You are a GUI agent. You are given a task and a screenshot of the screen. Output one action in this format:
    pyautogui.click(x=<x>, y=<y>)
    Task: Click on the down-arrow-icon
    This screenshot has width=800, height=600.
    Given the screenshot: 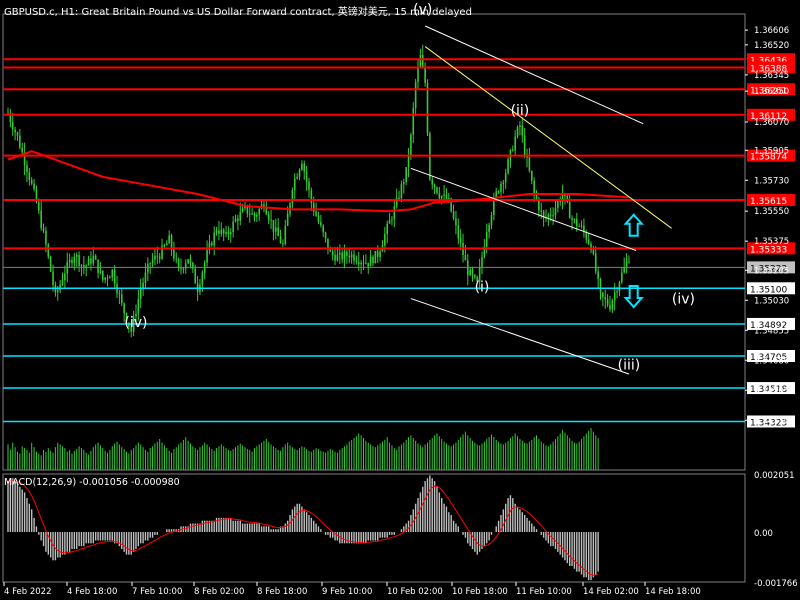 What is the action you would take?
    pyautogui.click(x=633, y=297)
    